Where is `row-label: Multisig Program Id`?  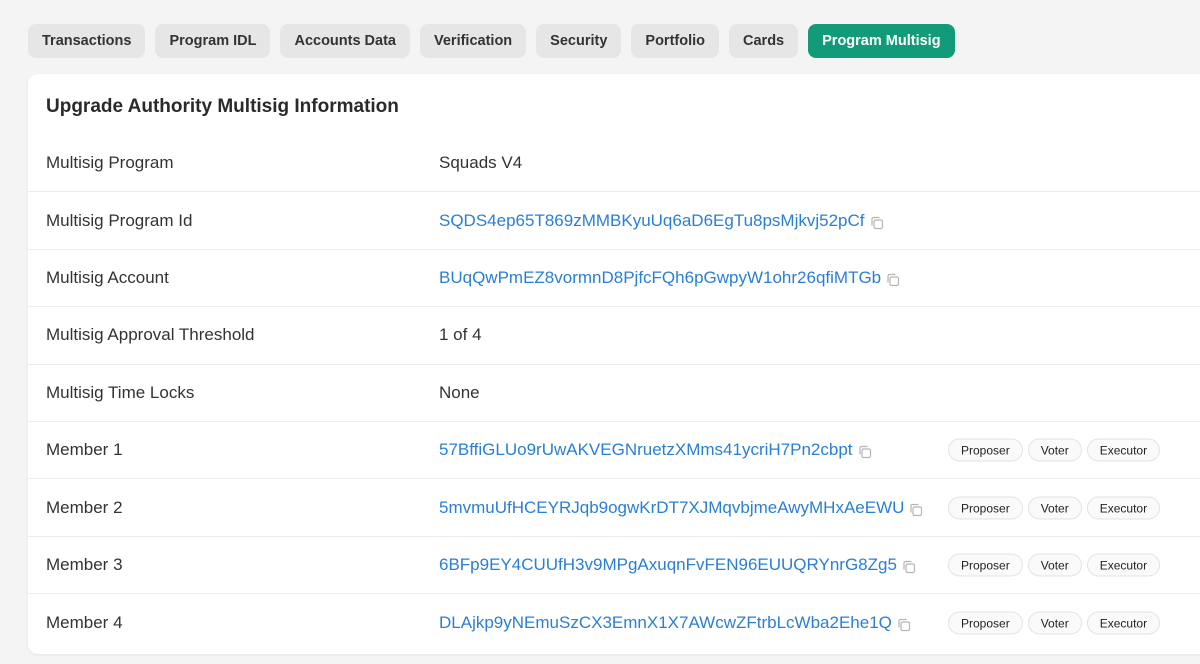
row-label: Multisig Program Id is located at coordinates (119, 220).